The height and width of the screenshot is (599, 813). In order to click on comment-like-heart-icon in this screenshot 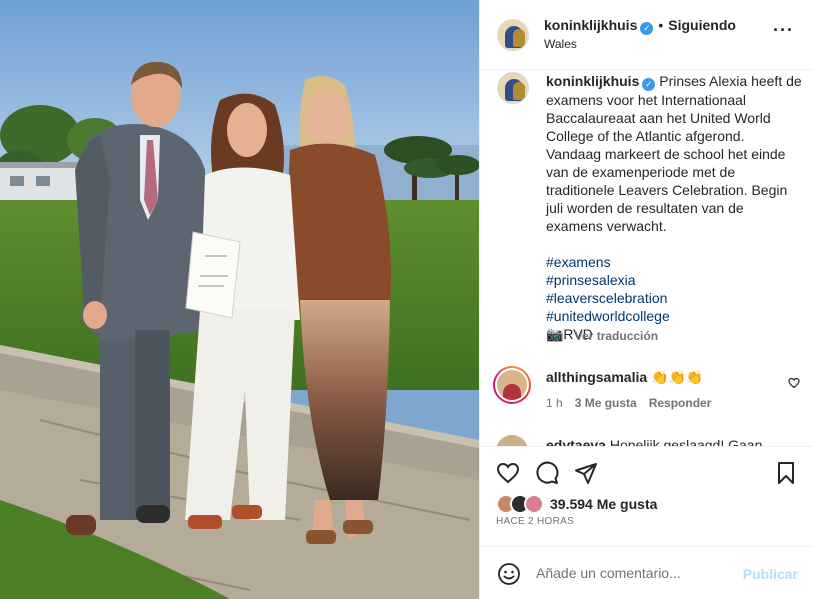, I will do `click(794, 383)`.